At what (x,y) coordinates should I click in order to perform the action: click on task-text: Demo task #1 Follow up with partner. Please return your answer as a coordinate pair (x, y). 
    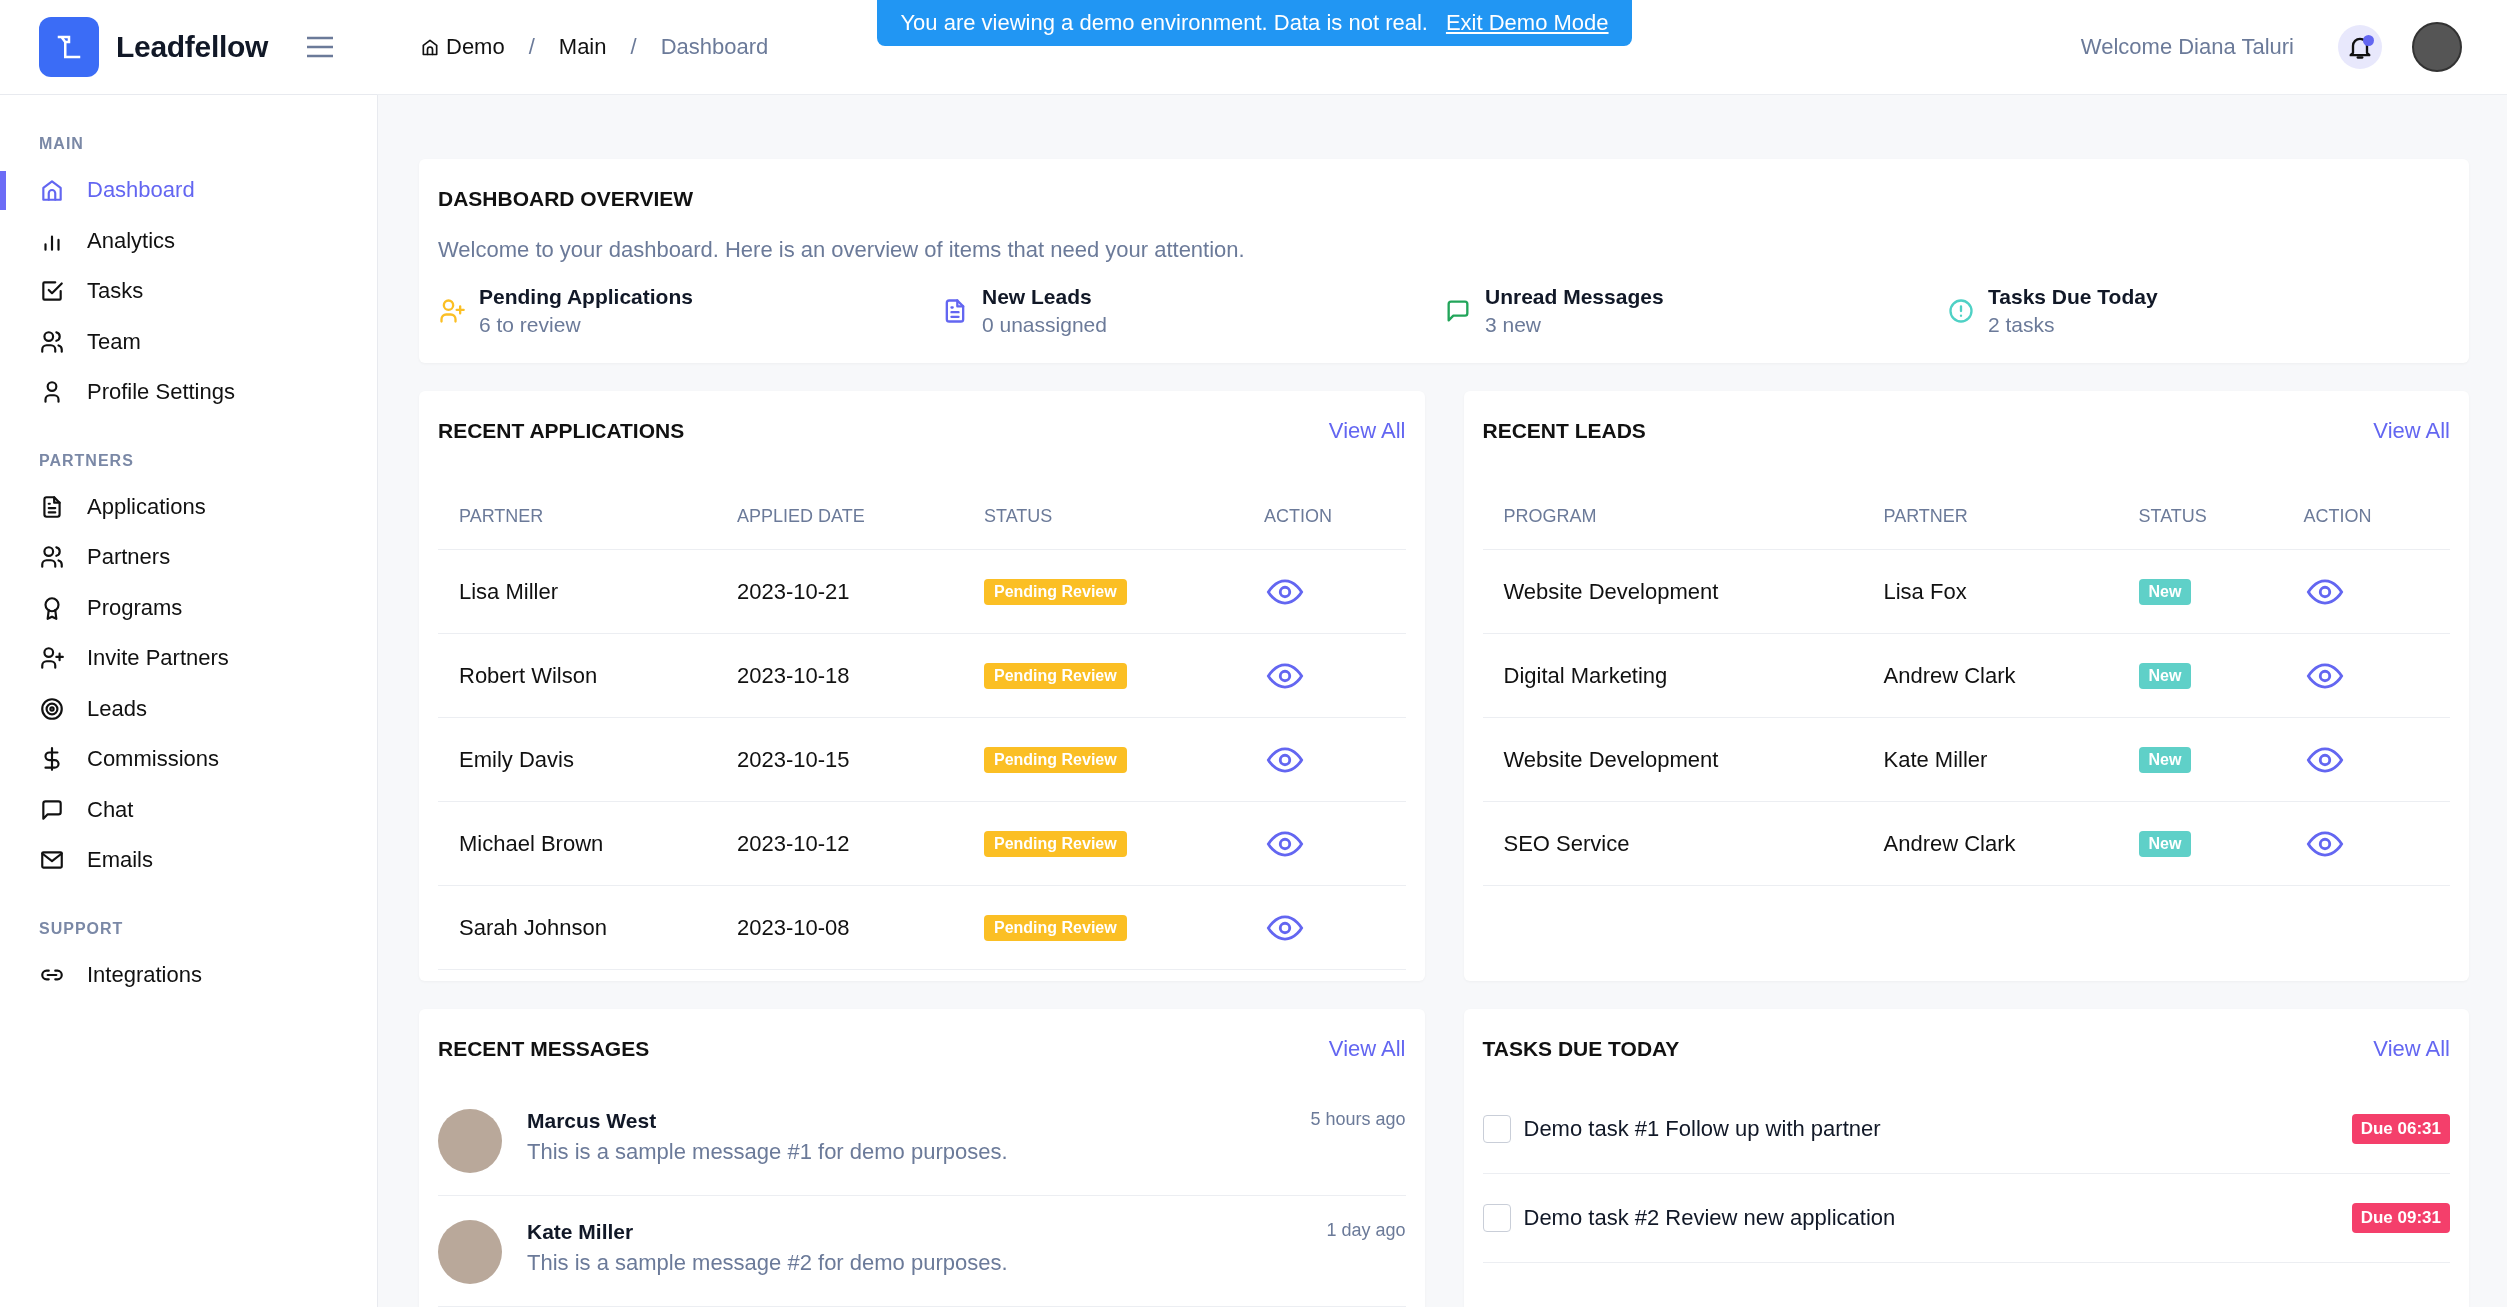
    Looking at the image, I should click on (1702, 1129).